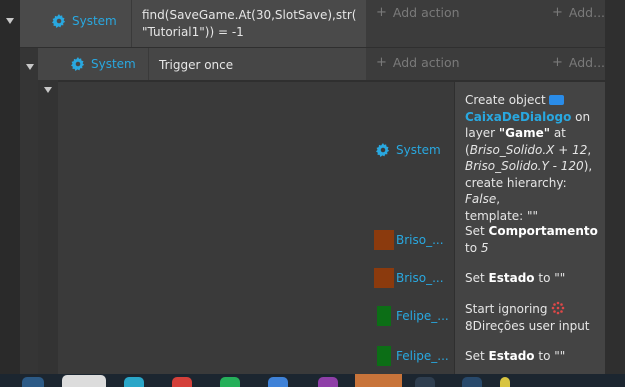  I want to click on action1-object: System, so click(408, 150).